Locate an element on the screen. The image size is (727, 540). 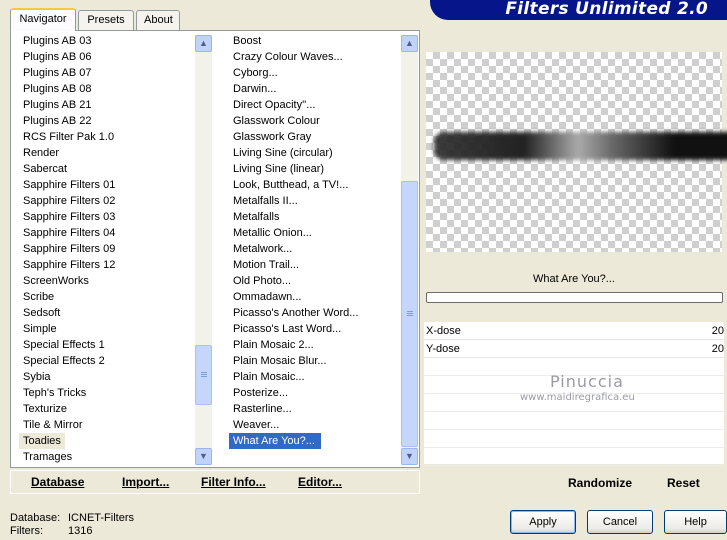
category-item: Render is located at coordinates (112, 153).